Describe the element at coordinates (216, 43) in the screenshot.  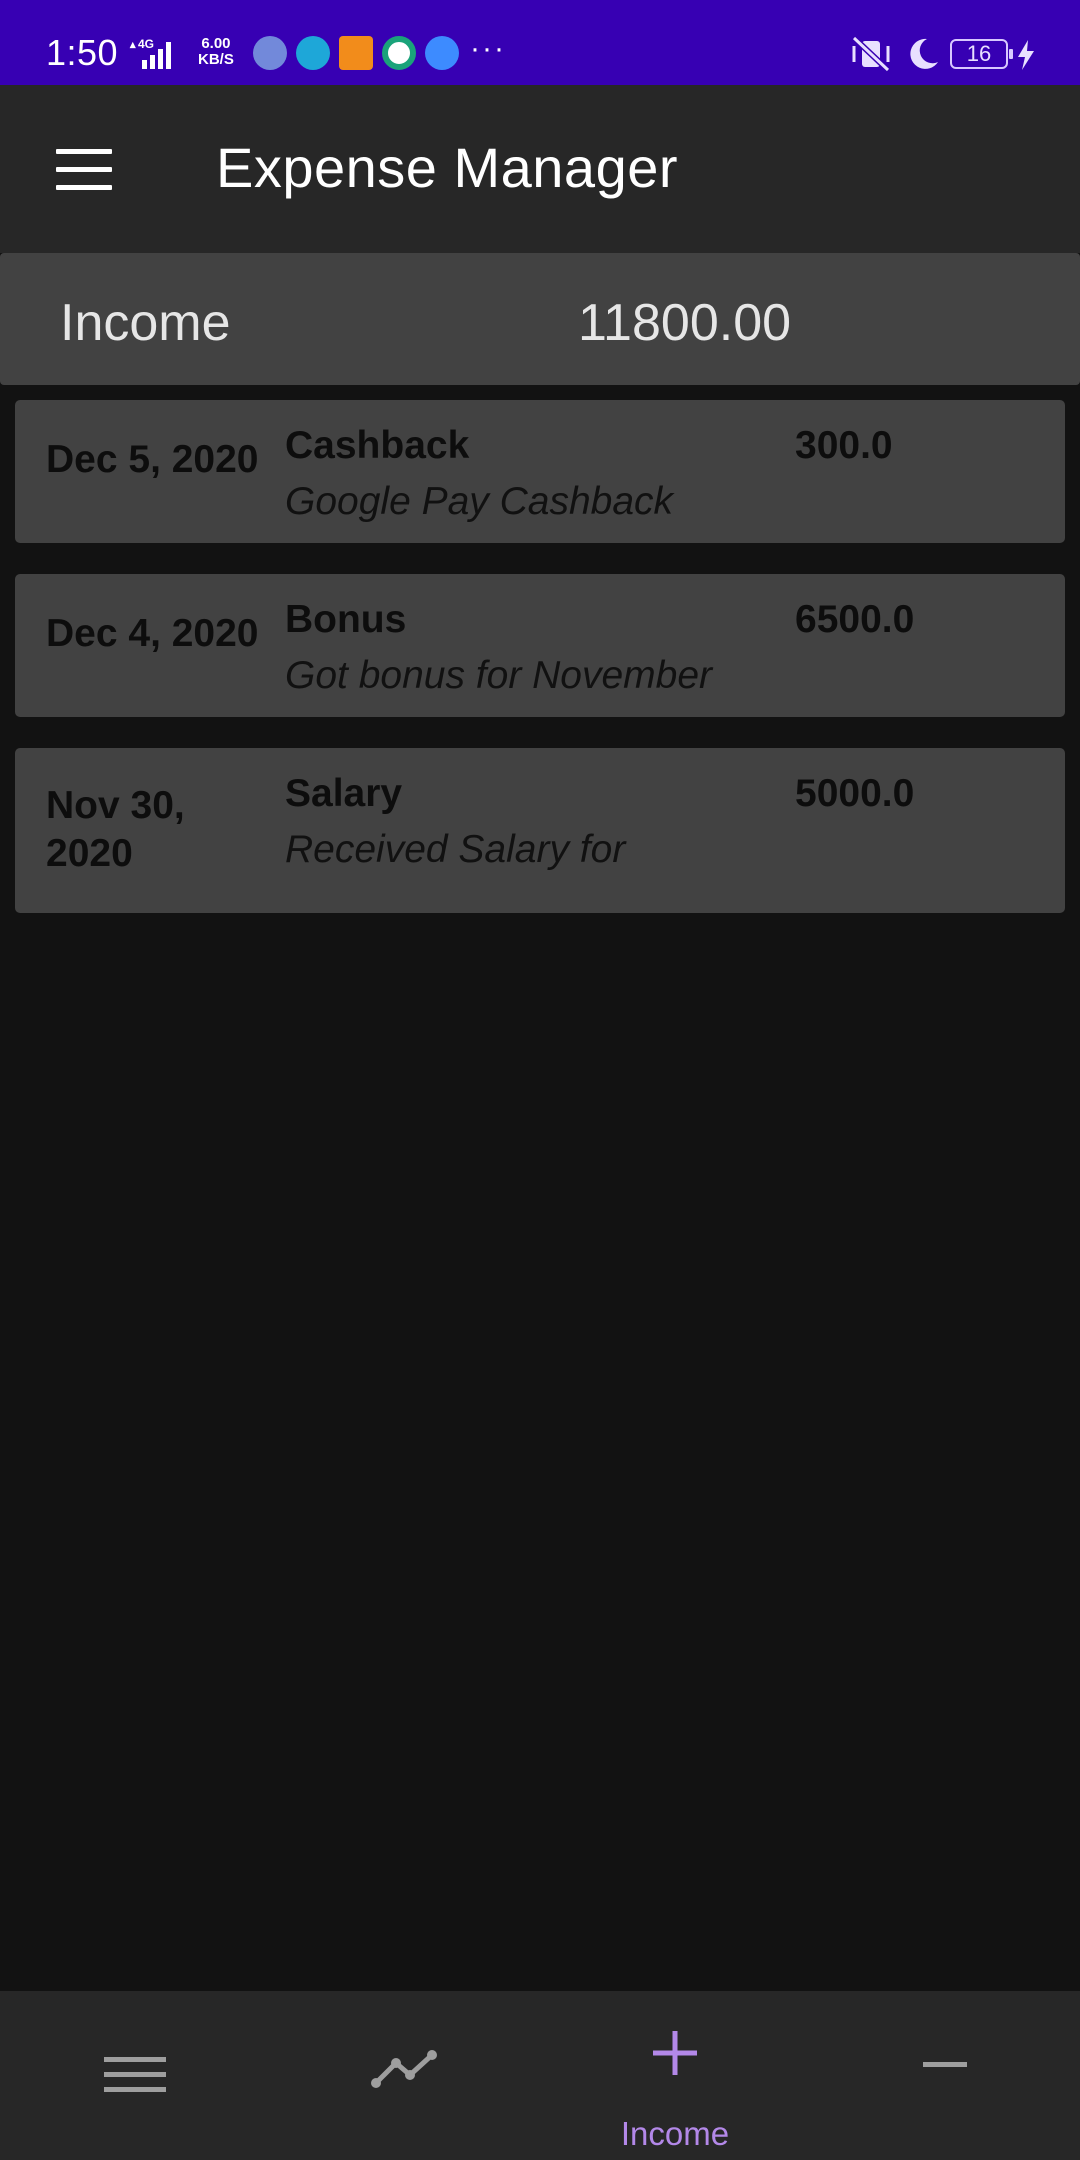
I see `speed-value: 6.00` at that location.